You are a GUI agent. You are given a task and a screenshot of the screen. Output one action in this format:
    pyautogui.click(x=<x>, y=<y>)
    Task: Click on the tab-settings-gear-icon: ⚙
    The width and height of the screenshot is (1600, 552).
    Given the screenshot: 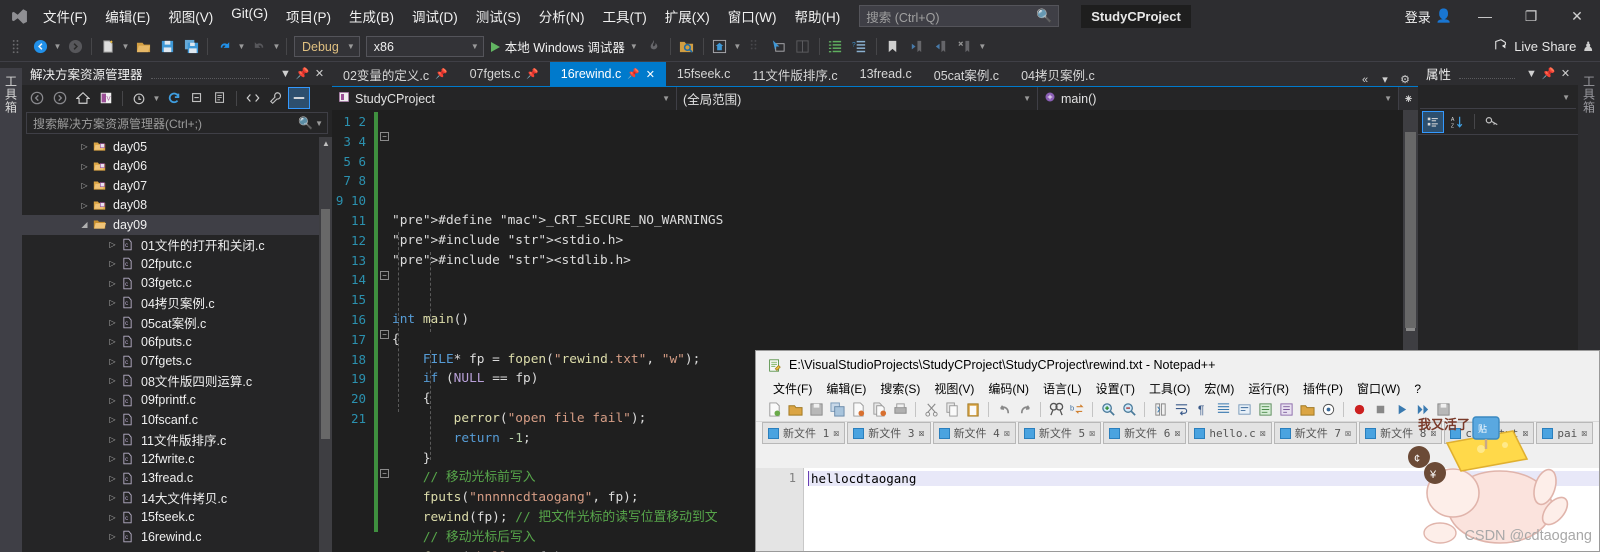 What is the action you would take?
    pyautogui.click(x=1405, y=79)
    